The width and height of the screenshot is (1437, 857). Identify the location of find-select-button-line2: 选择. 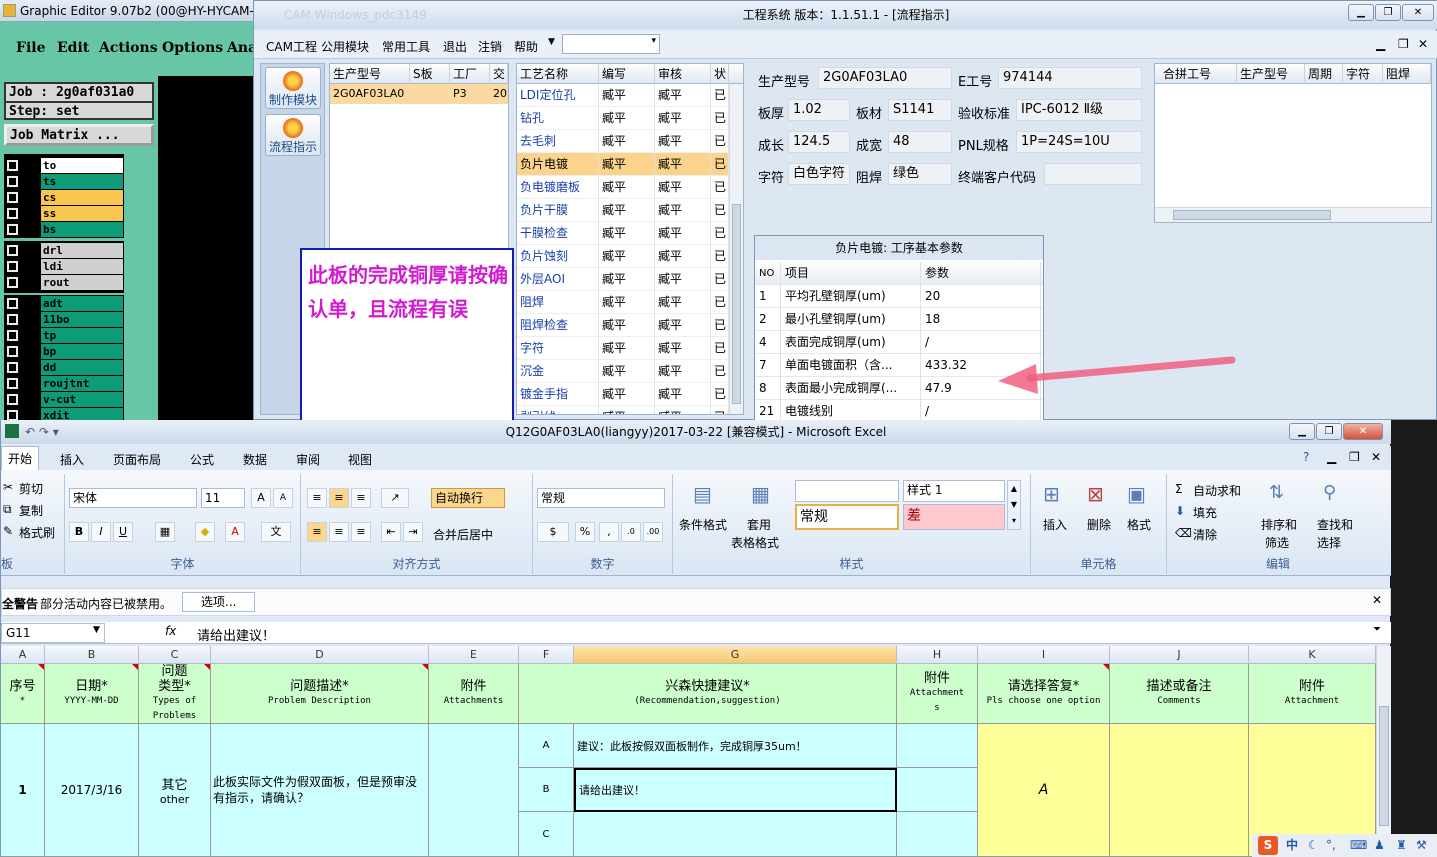
(1329, 542).